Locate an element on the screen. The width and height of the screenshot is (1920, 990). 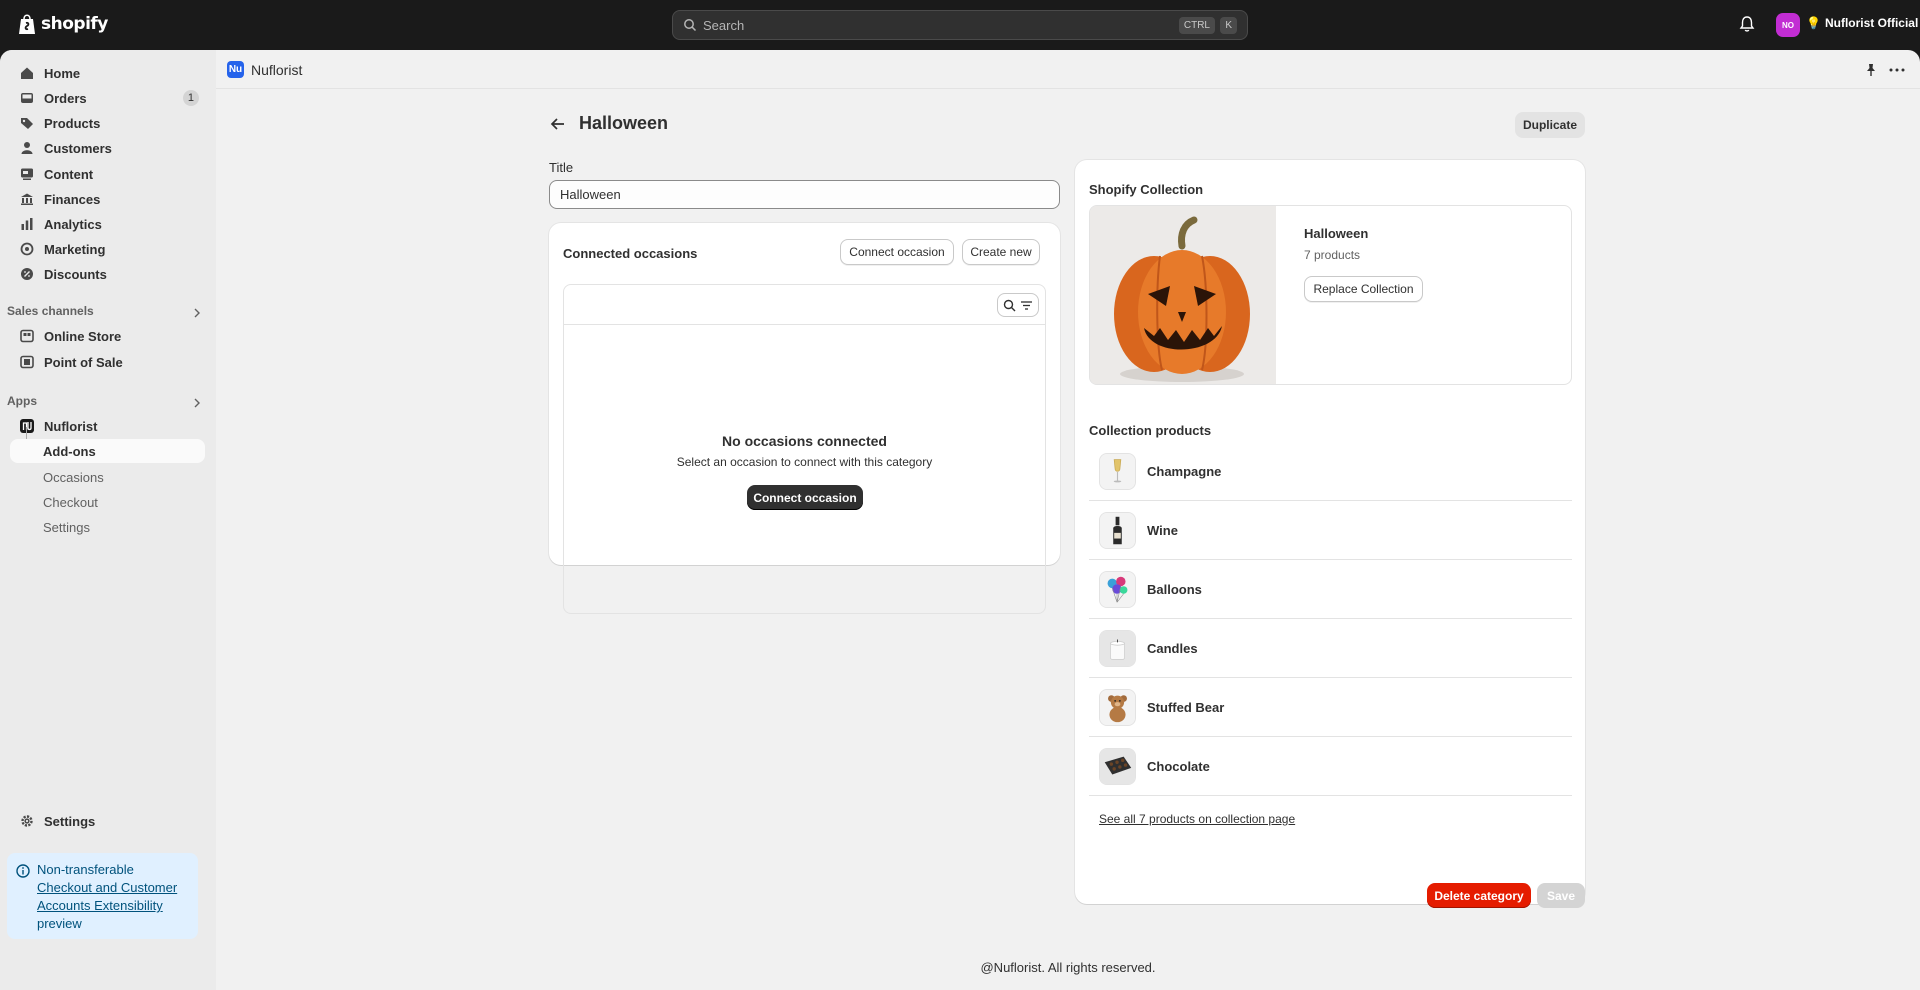
collection-product-count: 7 products is located at coordinates (1332, 255).